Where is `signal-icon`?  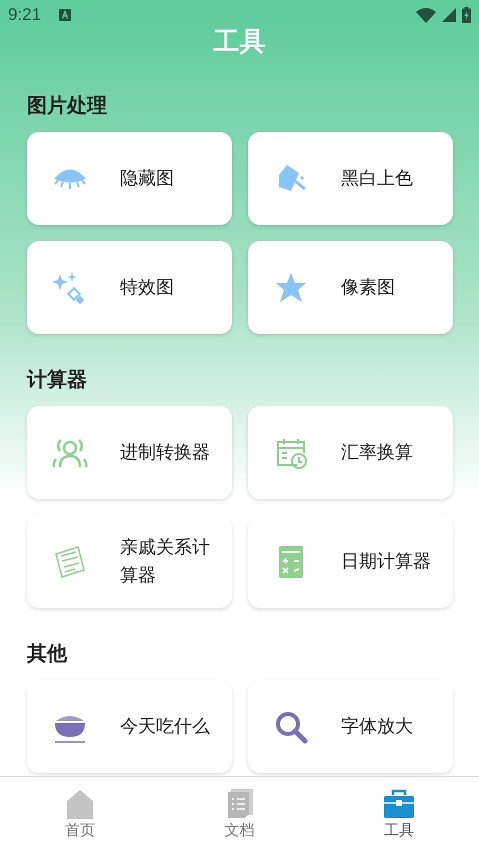
signal-icon is located at coordinates (449, 15).